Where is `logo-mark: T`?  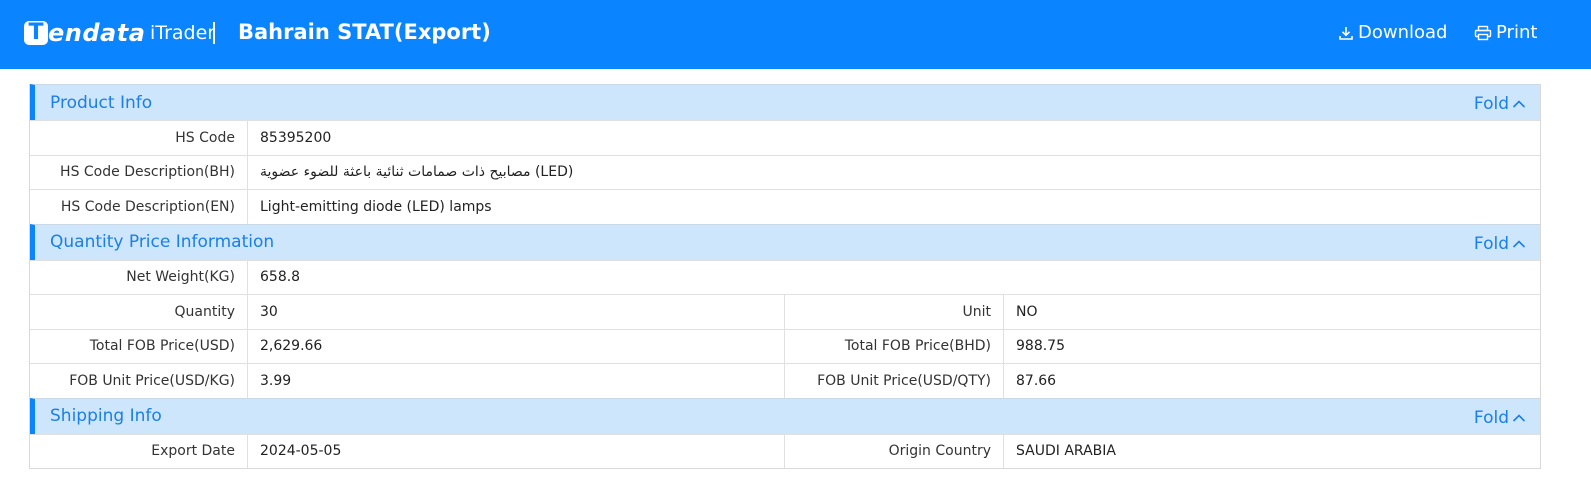 logo-mark: T is located at coordinates (36, 33).